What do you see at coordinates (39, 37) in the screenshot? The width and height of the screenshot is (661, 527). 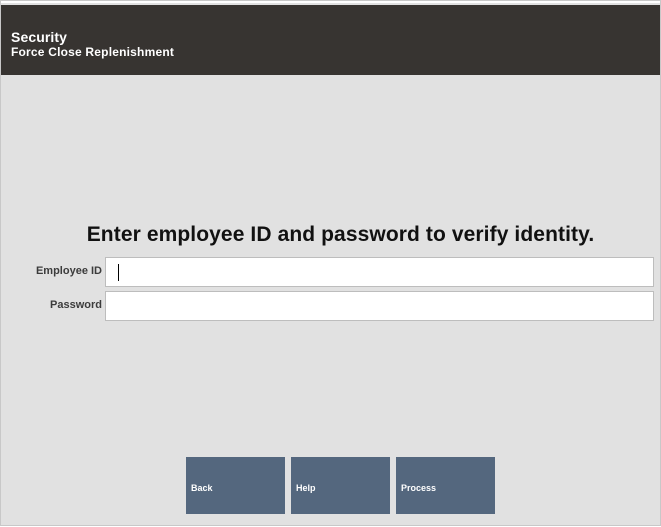 I see `header-title: Security` at bounding box center [39, 37].